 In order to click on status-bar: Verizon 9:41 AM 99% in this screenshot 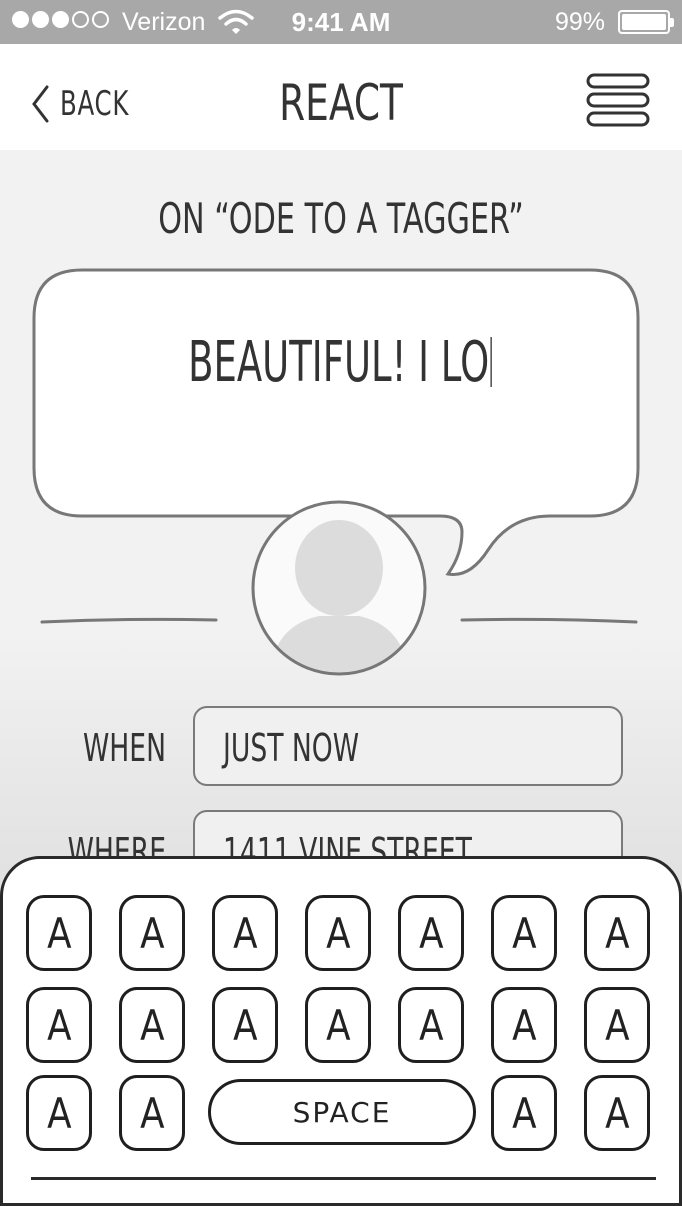, I will do `click(341, 22)`.